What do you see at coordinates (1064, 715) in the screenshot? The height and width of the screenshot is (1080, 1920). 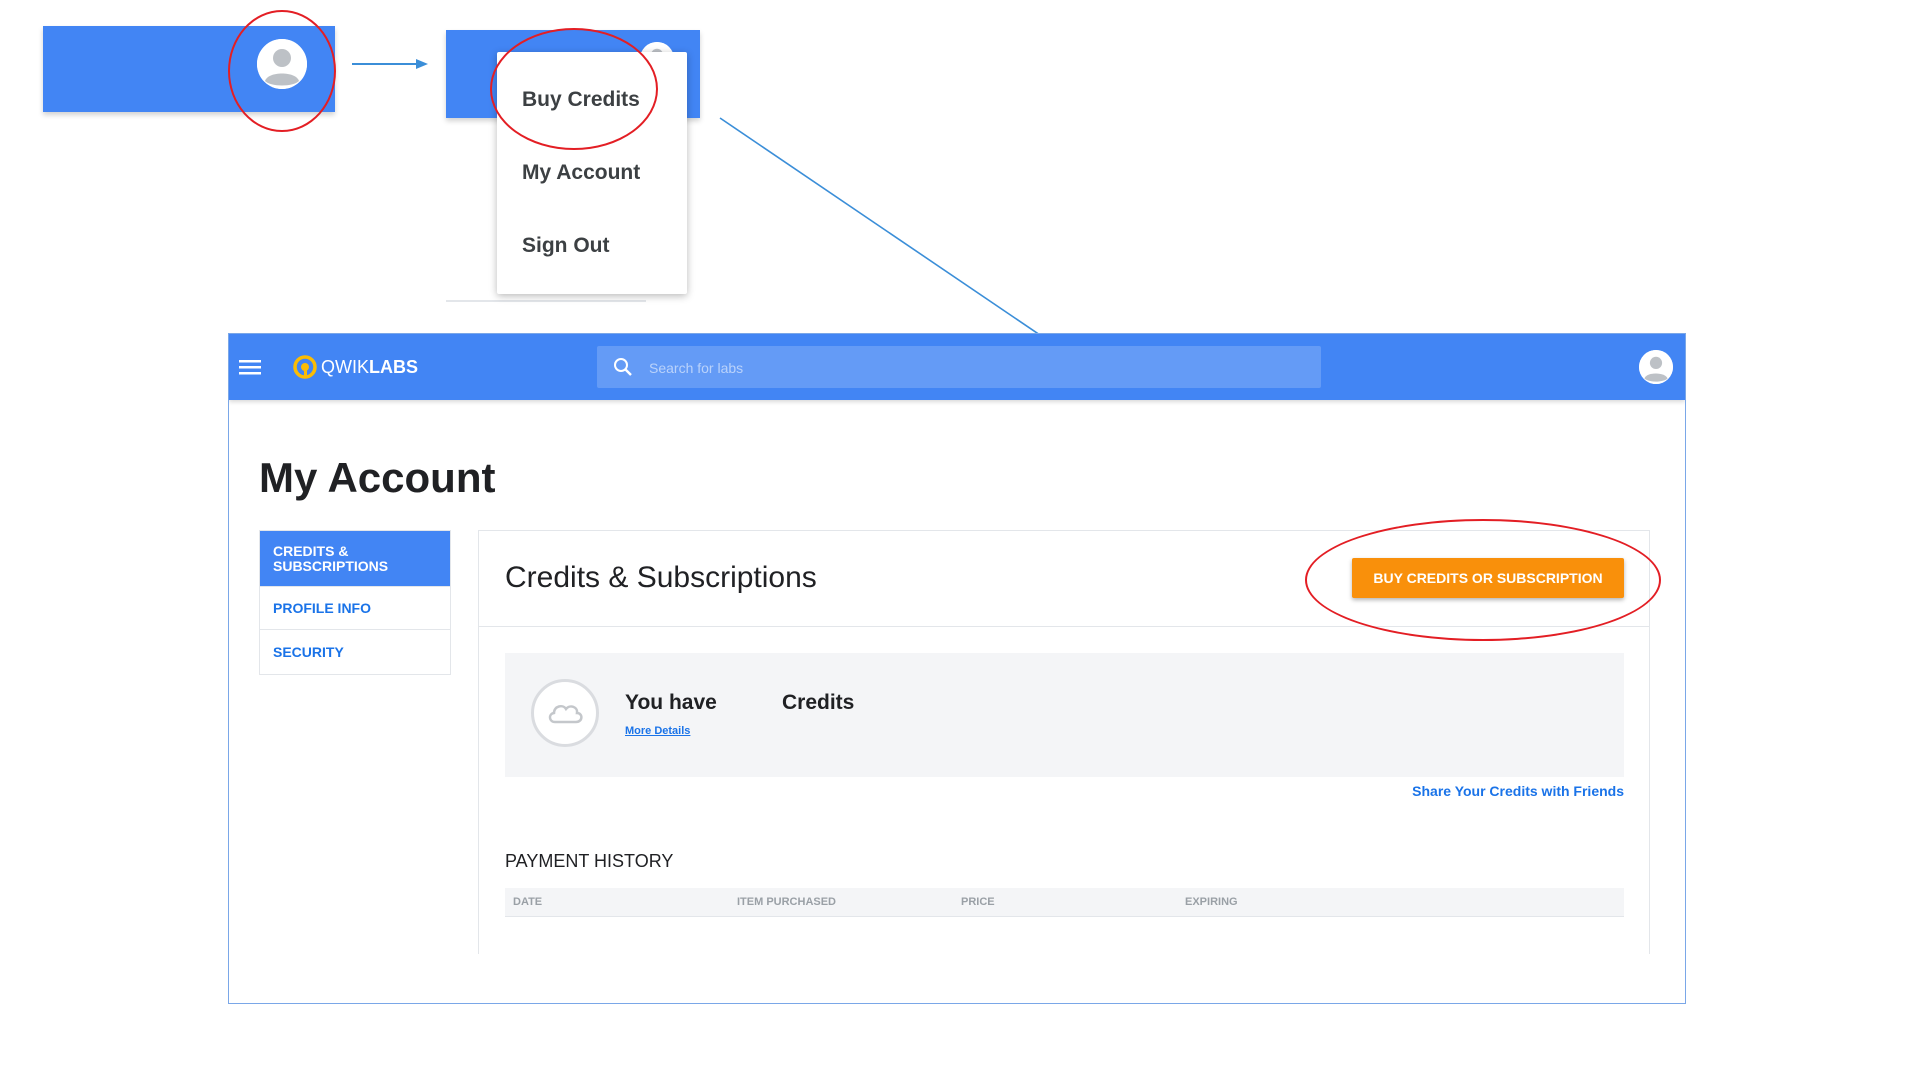 I see `credits-summary-panel: You have More Details Credits` at bounding box center [1064, 715].